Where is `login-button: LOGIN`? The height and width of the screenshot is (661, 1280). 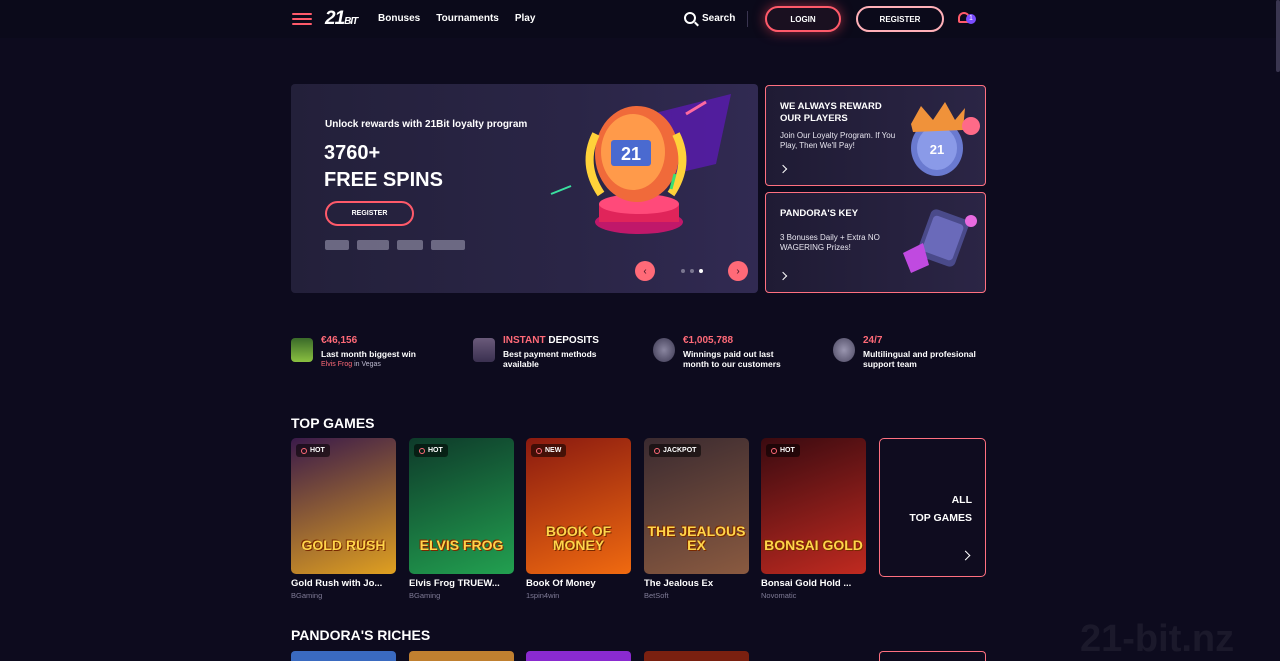
login-button: LOGIN is located at coordinates (803, 19).